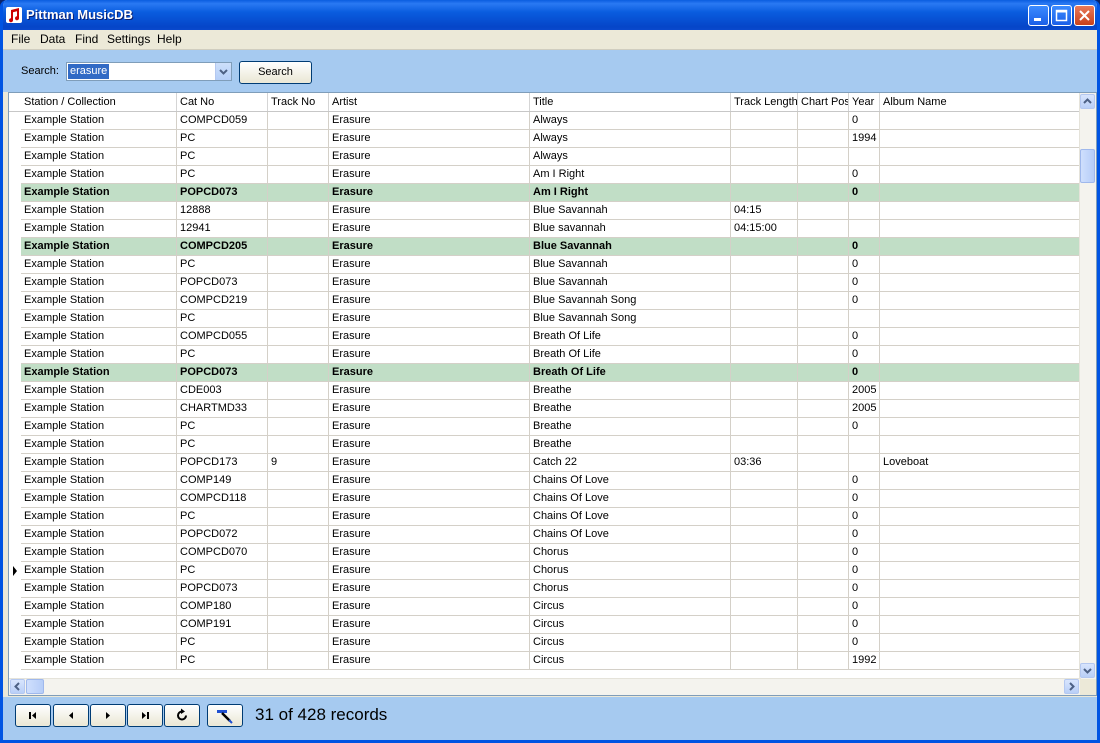 This screenshot has height=743, width=1100. What do you see at coordinates (222, 589) in the screenshot?
I see `cell-cat: POPCD073` at bounding box center [222, 589].